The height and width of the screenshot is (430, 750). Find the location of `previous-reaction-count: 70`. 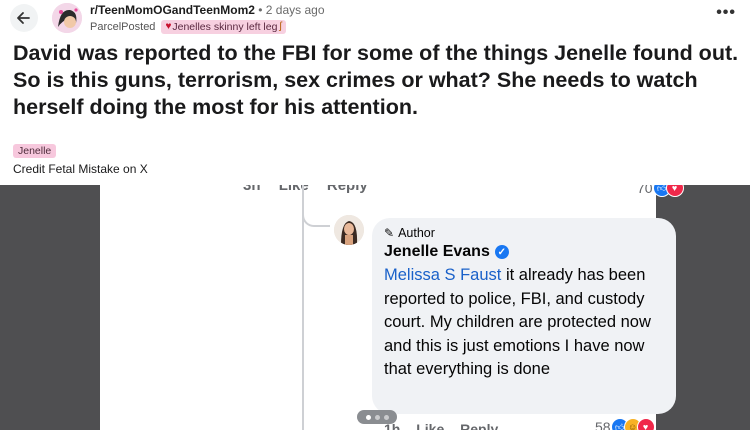

previous-reaction-count: 70 is located at coordinates (645, 190).